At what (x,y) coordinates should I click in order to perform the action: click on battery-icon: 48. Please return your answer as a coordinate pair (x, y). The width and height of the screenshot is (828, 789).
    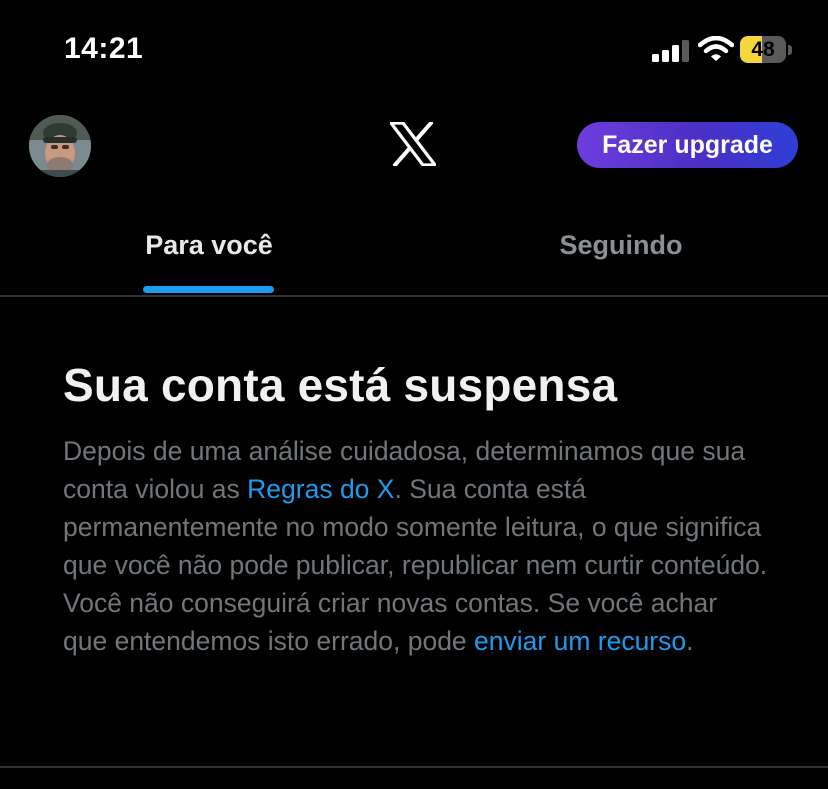
    Looking at the image, I should click on (766, 49).